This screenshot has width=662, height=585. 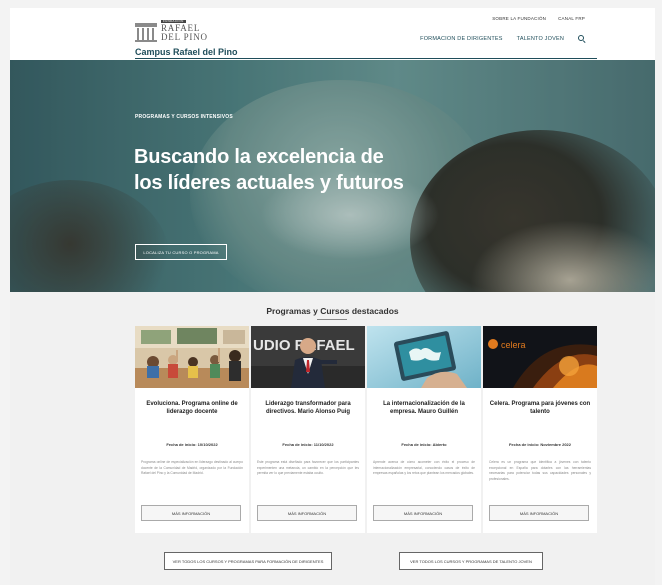 I want to click on card-image-world-map, so click(x=424, y=357).